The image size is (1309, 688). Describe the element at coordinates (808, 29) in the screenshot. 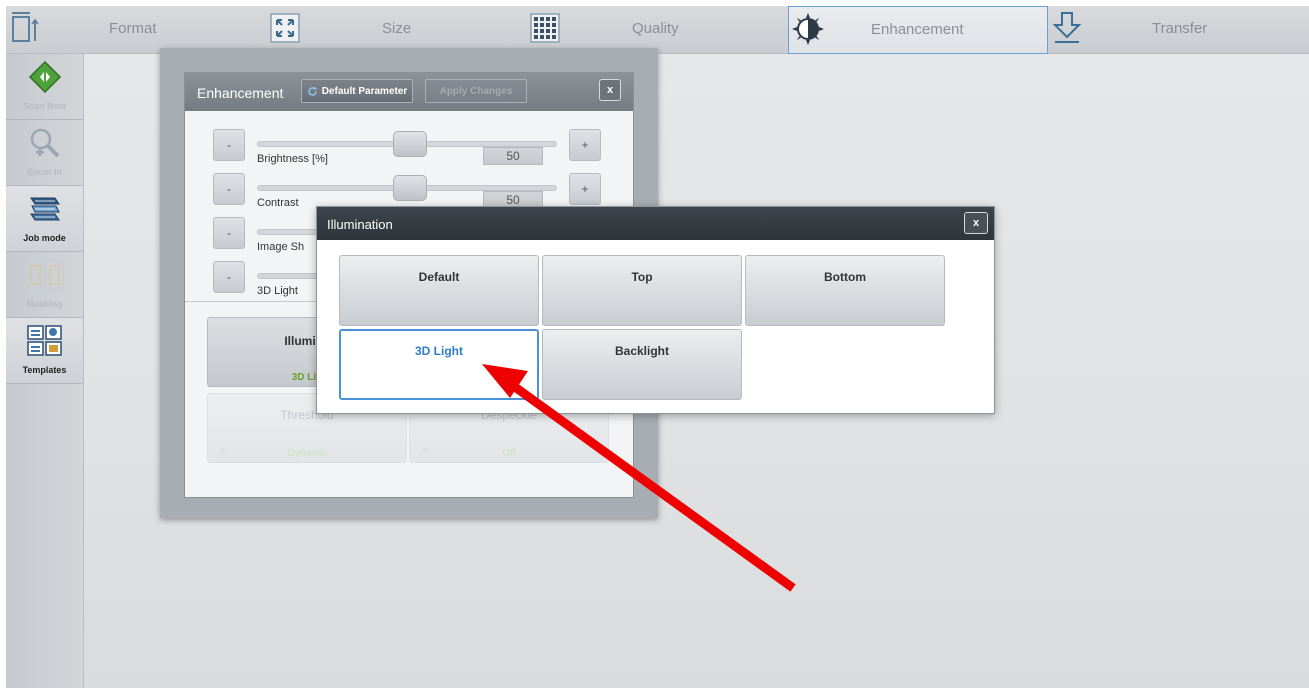

I see `enhancement-icon` at that location.